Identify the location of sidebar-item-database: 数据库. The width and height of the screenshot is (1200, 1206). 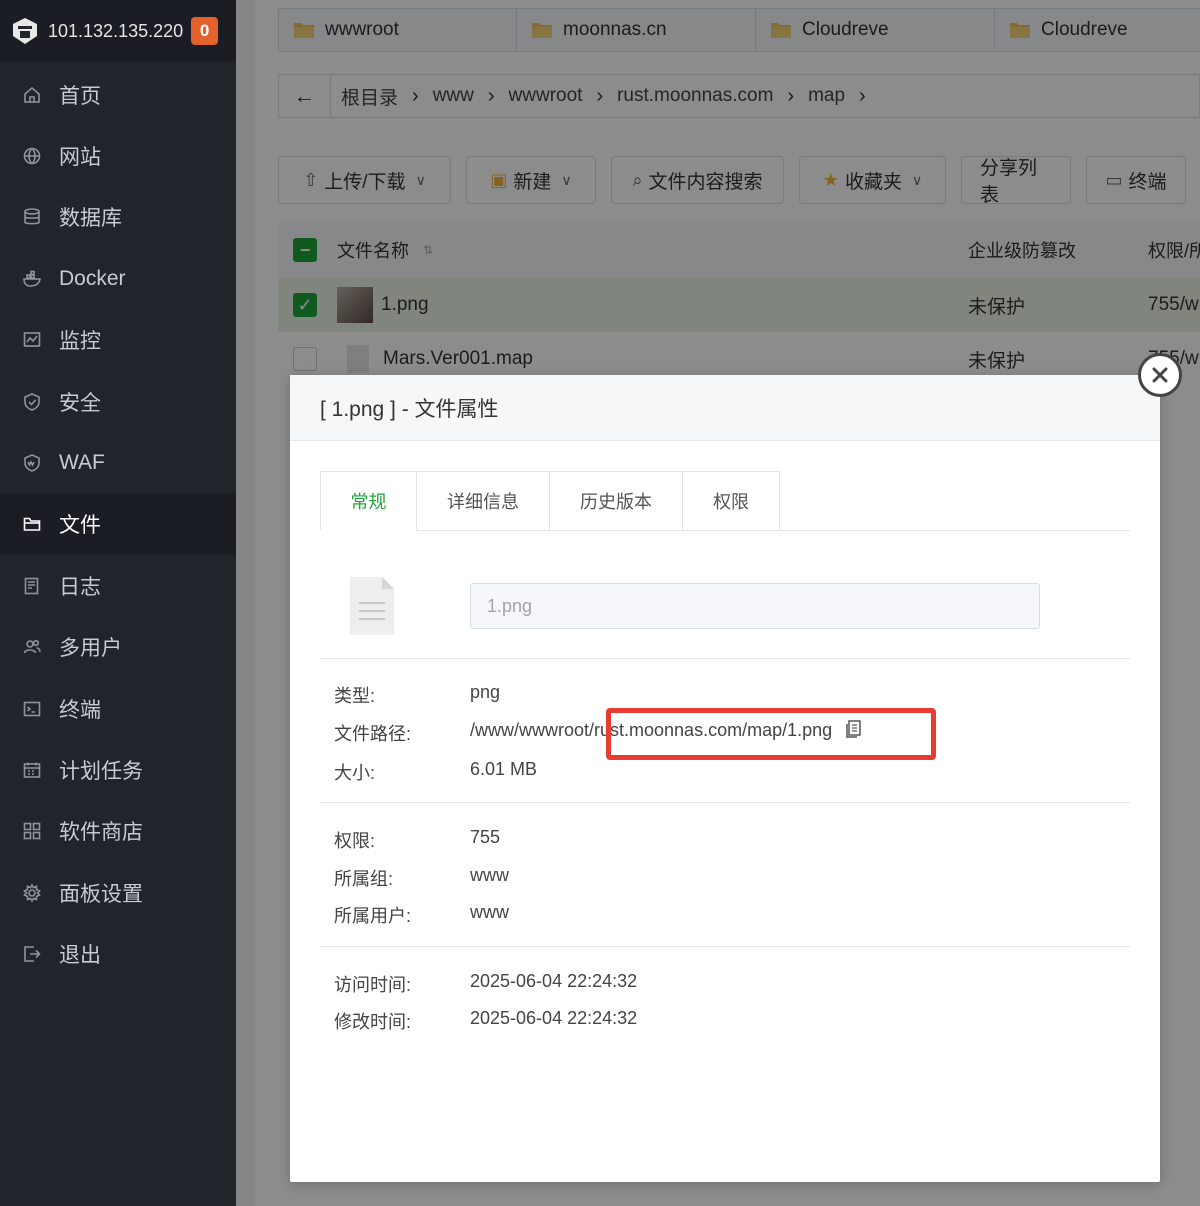
(118, 217).